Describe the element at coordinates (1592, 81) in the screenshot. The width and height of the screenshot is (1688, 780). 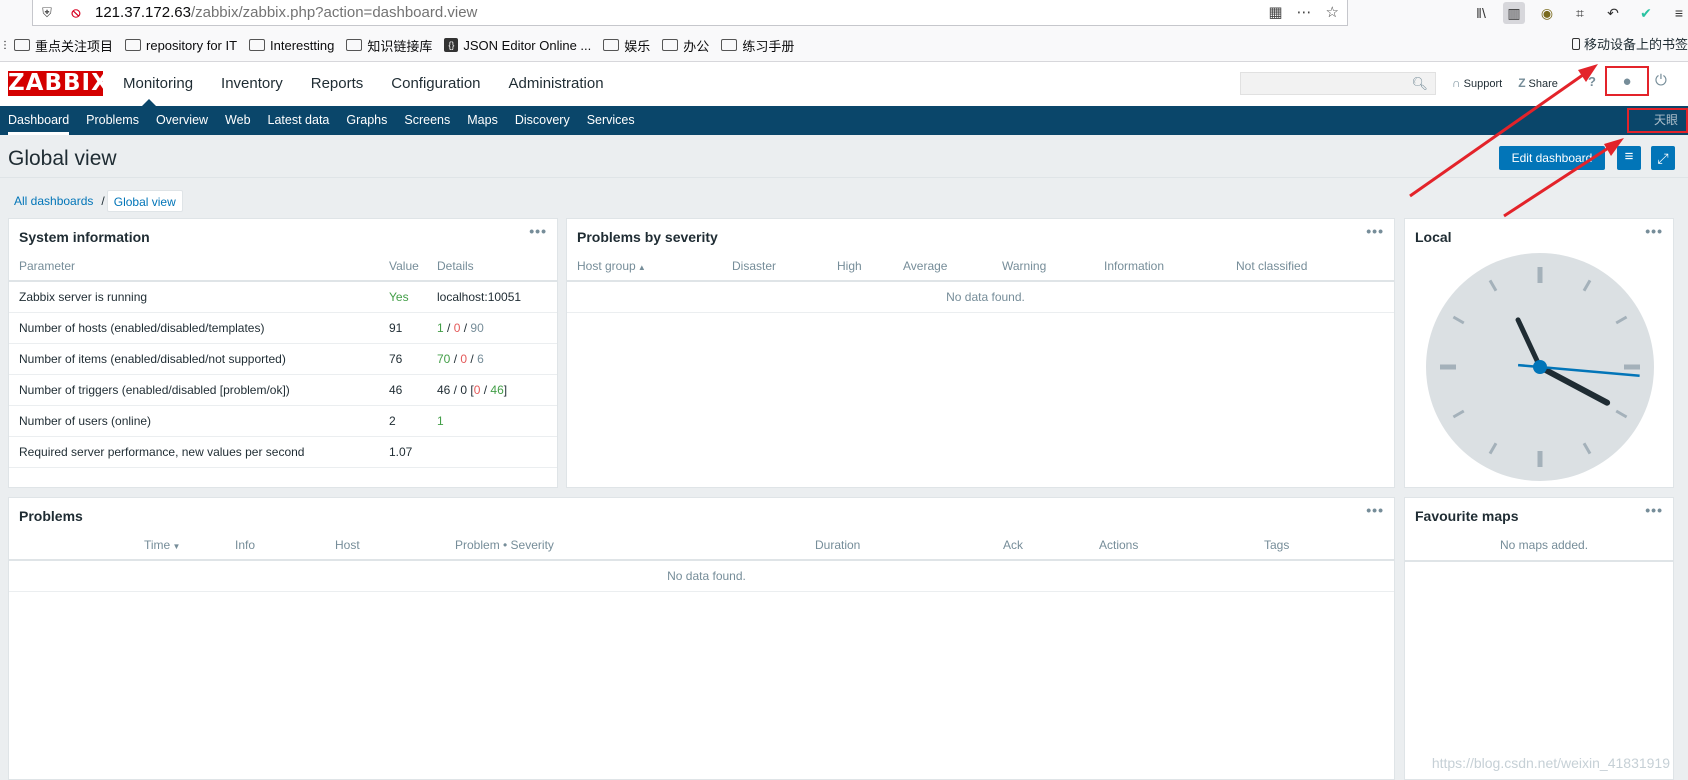
I see `help-link: ?` at that location.